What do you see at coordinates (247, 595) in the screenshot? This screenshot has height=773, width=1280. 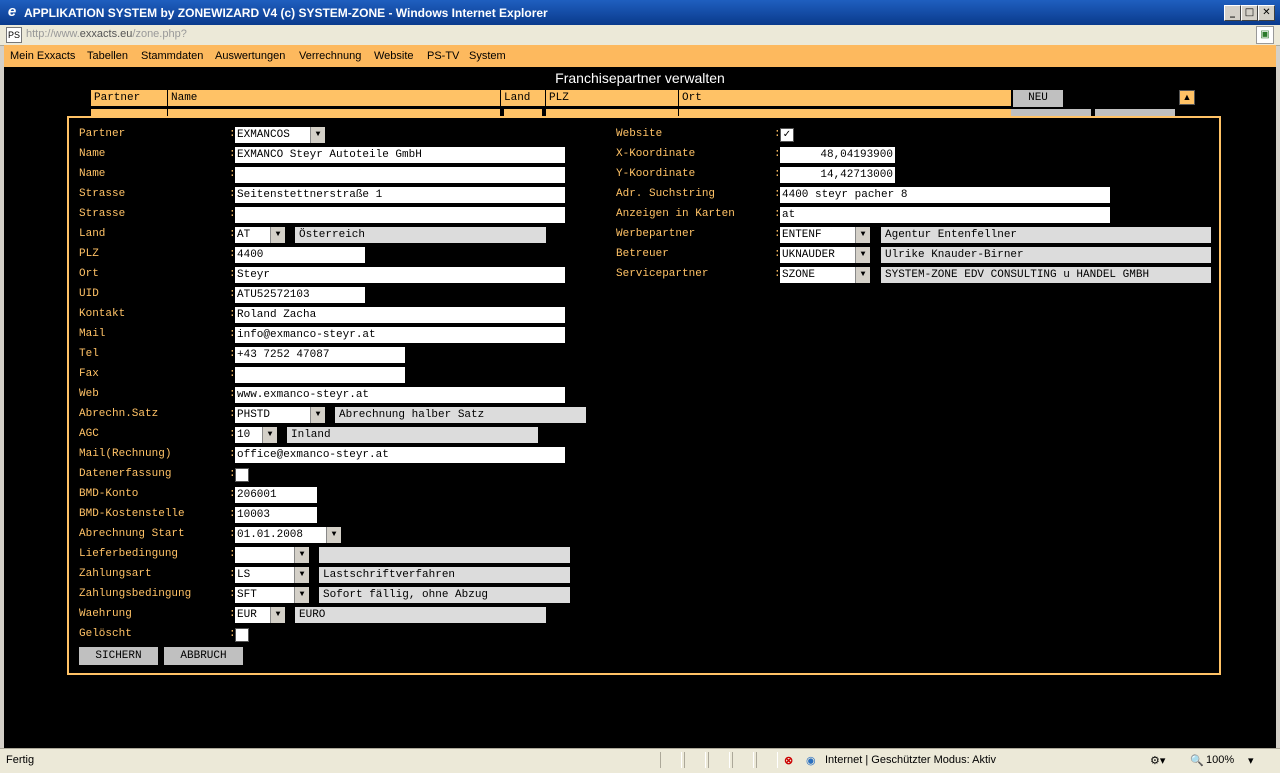 I see `zahlungsbedingung-value: SFT` at bounding box center [247, 595].